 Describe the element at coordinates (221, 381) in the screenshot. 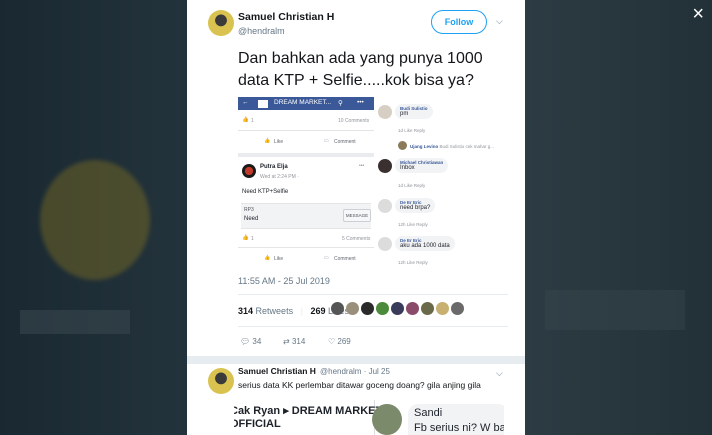

I see `reply-author-avatar` at that location.